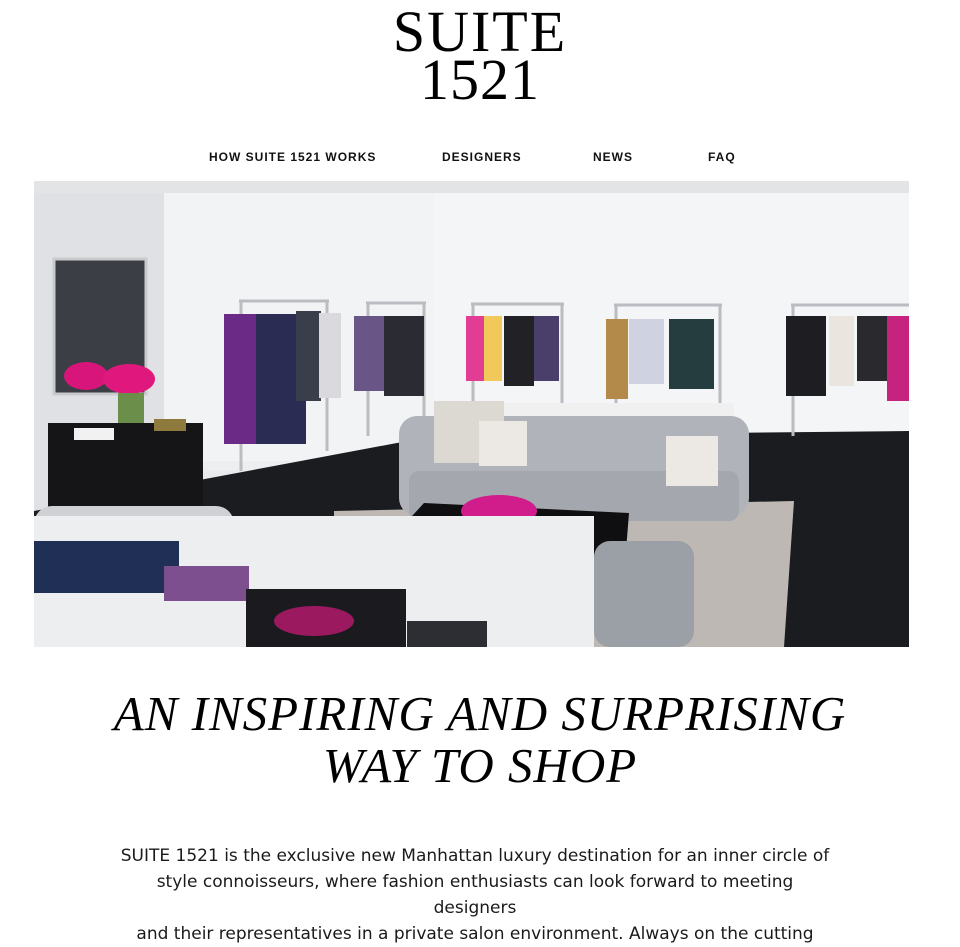 The height and width of the screenshot is (947, 960). Describe the element at coordinates (292, 157) in the screenshot. I see `nav-how-it-works: HOW SUITE 1521 WORKS` at that location.